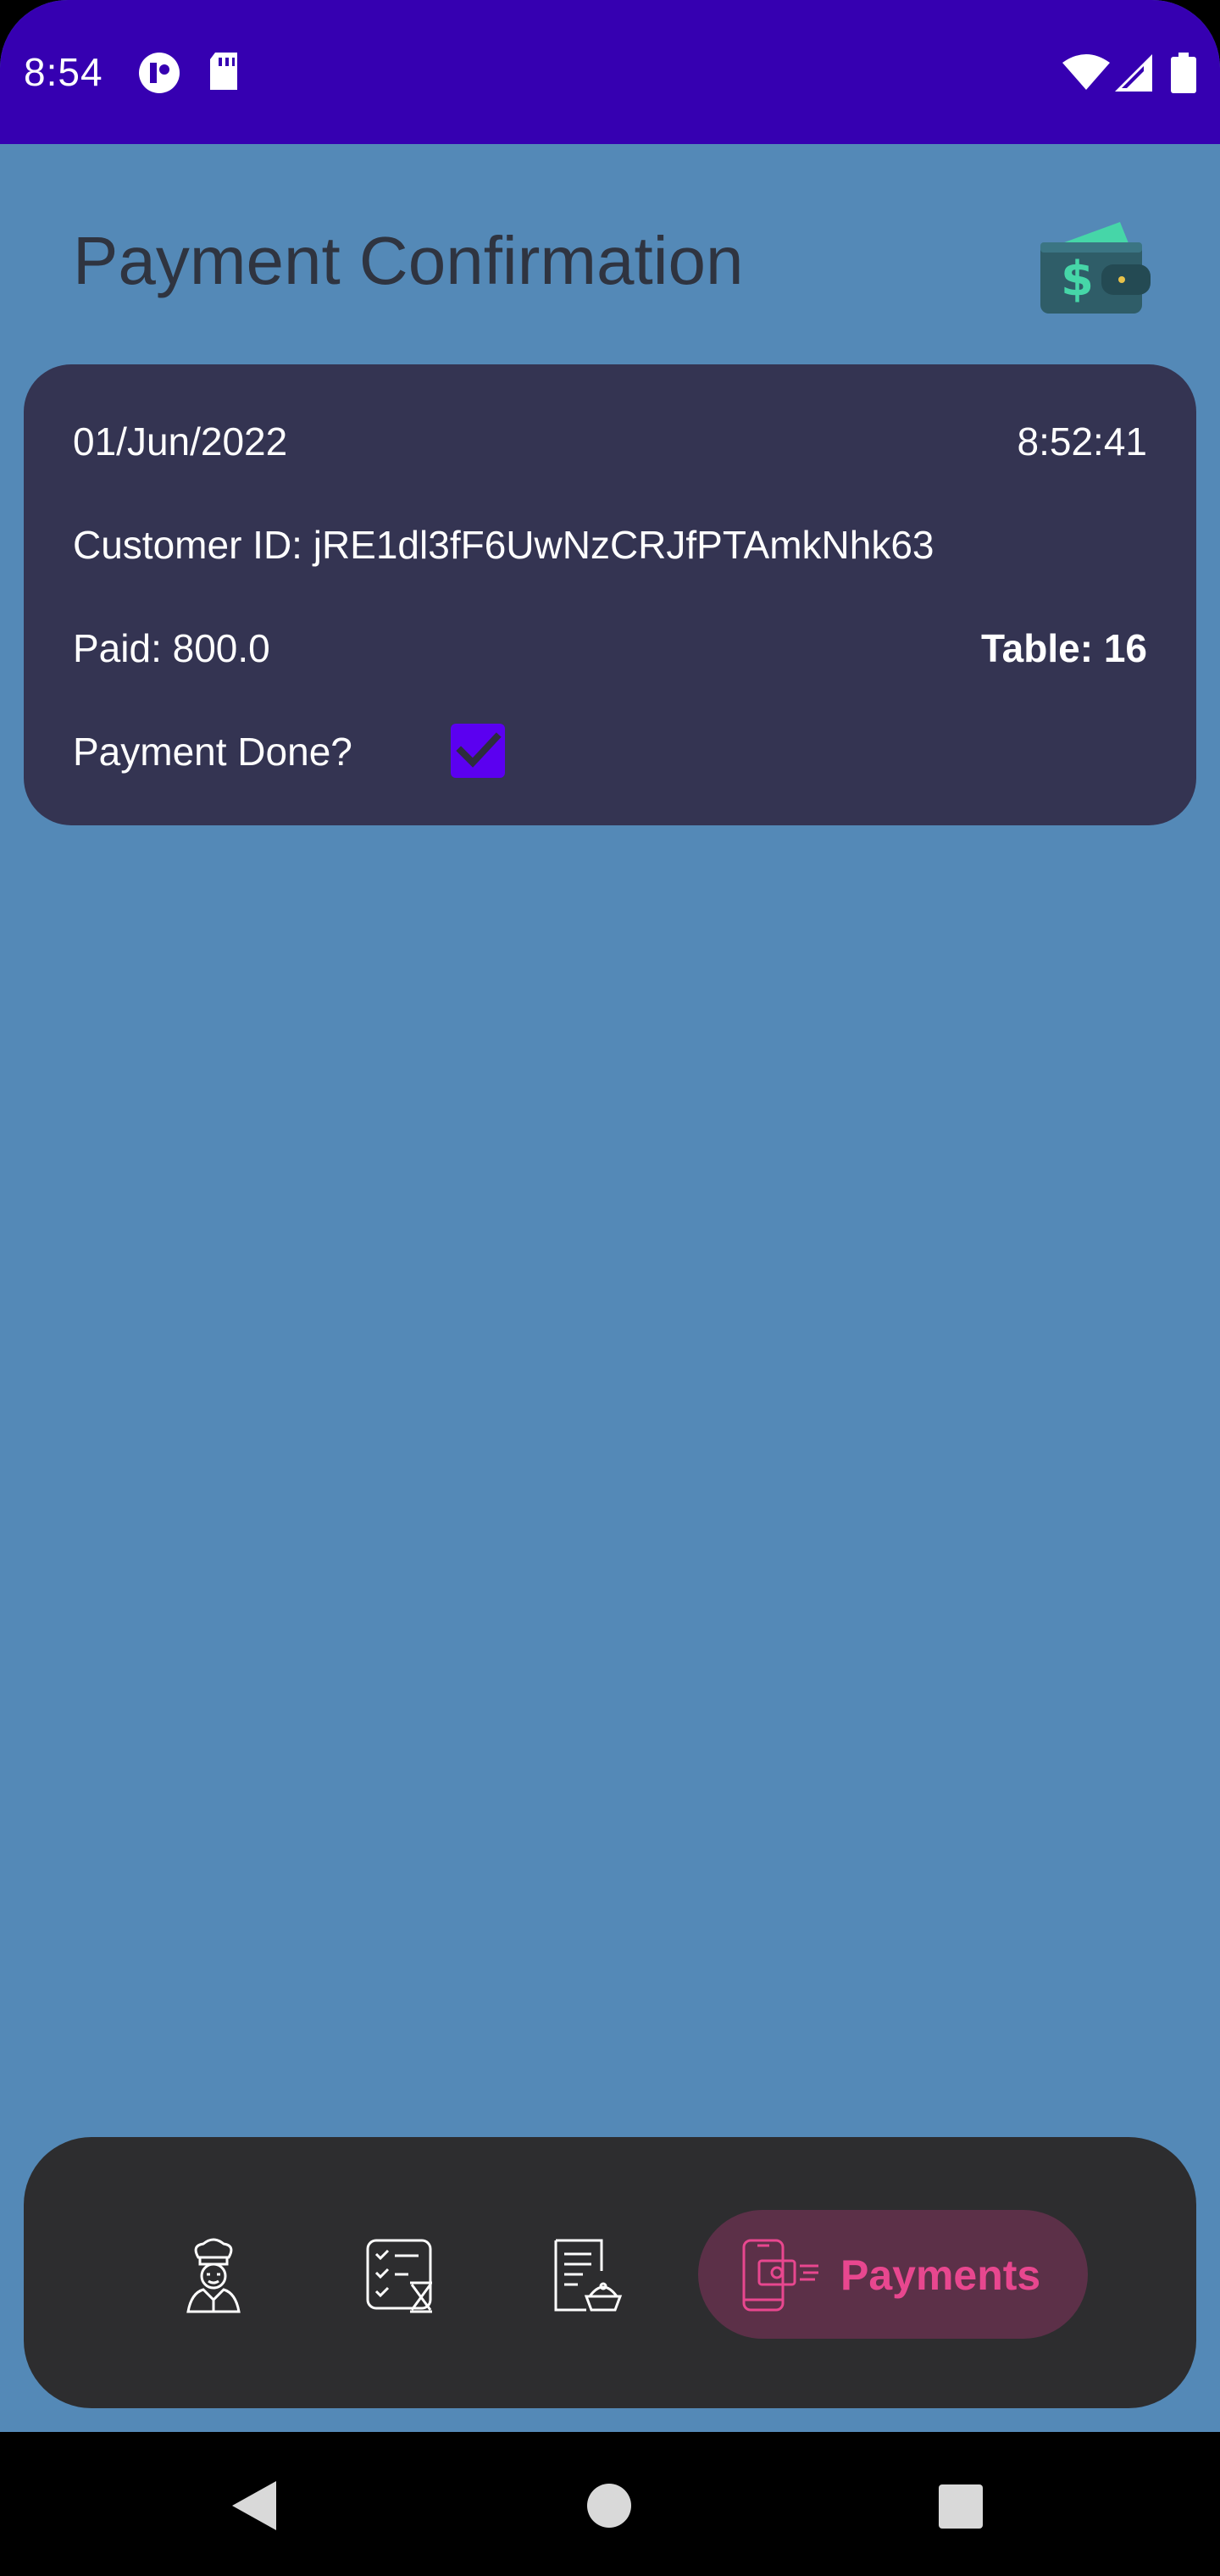  Describe the element at coordinates (63, 72) in the screenshot. I see `status-time: 8:54` at that location.